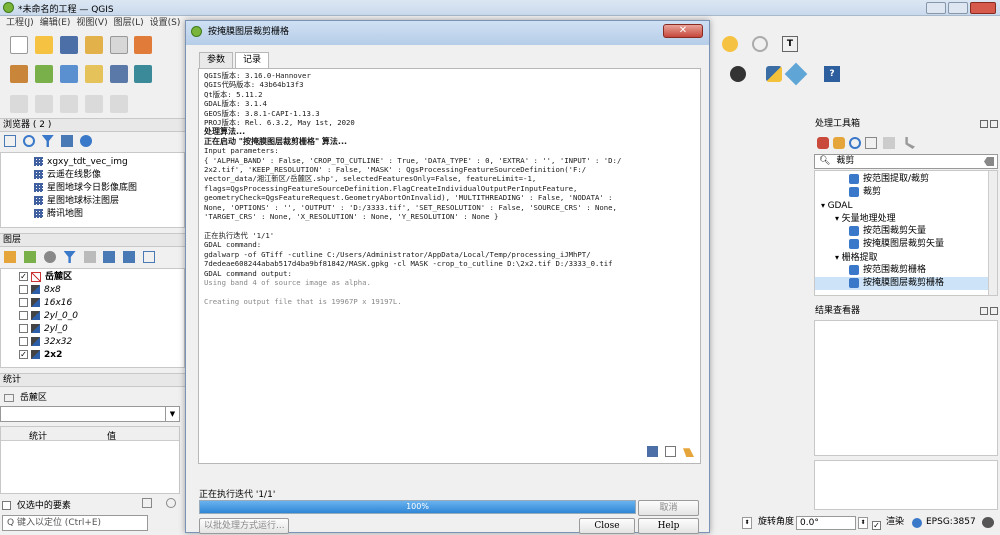 Image resolution: width=1000 pixels, height=535 pixels. What do you see at coordinates (936, 8) in the screenshot?
I see `minimize-button` at bounding box center [936, 8].